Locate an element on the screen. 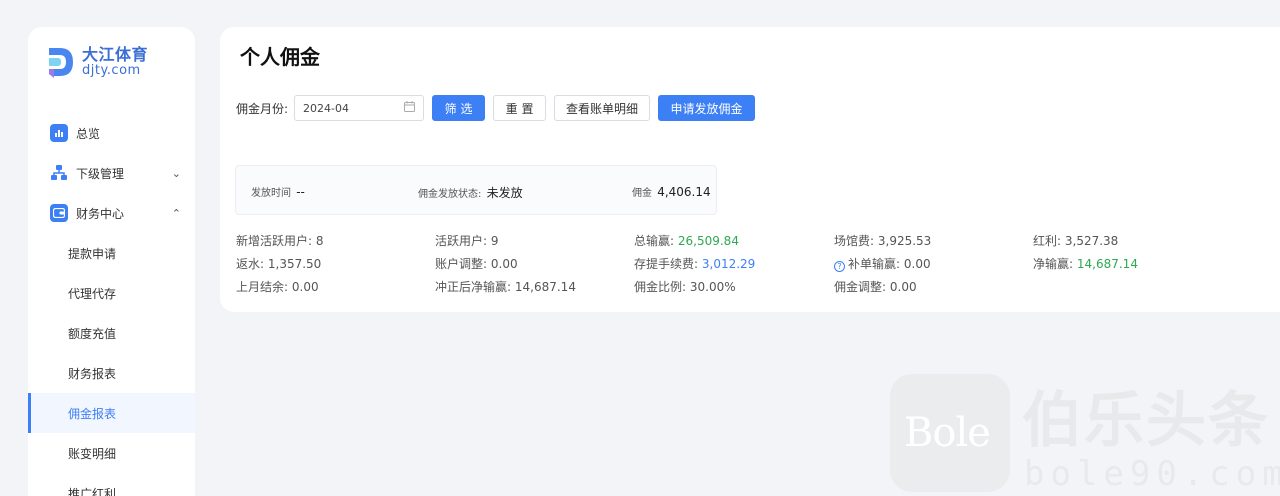 Image resolution: width=1280 pixels, height=496 pixels. help-icon: ? is located at coordinates (839, 266).